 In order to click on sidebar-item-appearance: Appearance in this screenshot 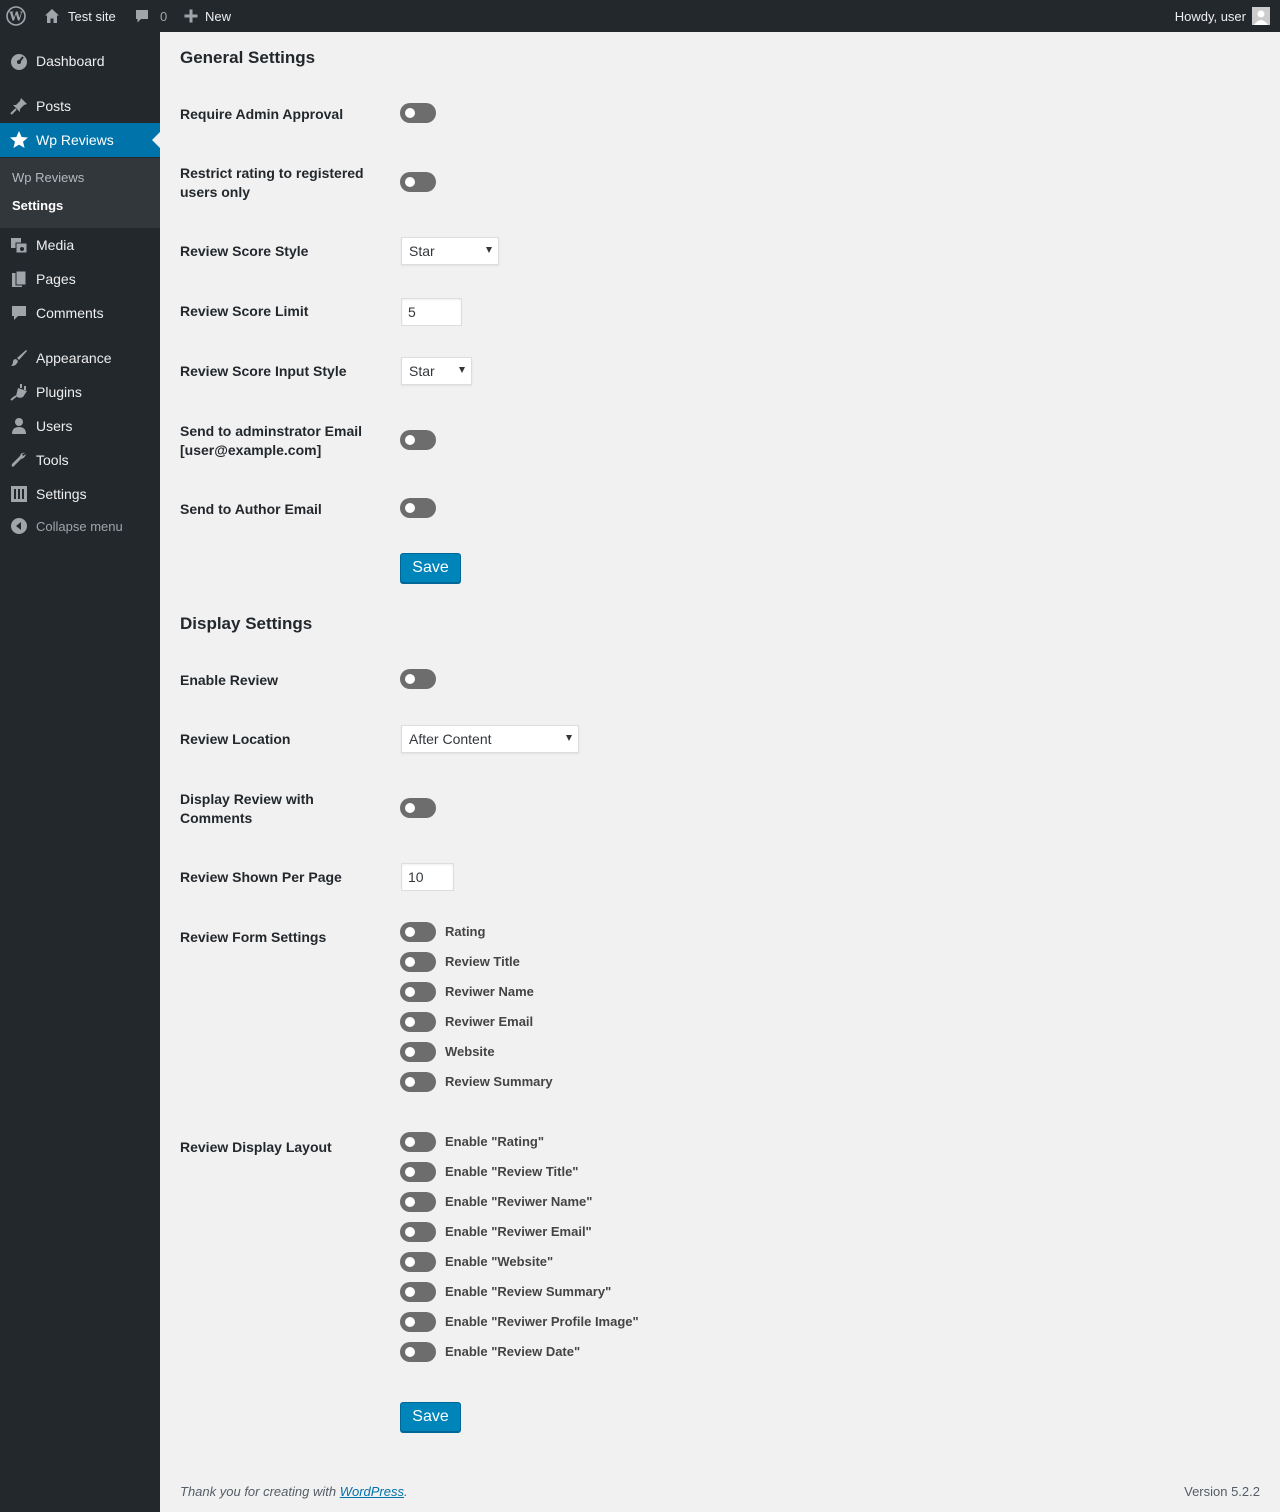, I will do `click(80, 358)`.